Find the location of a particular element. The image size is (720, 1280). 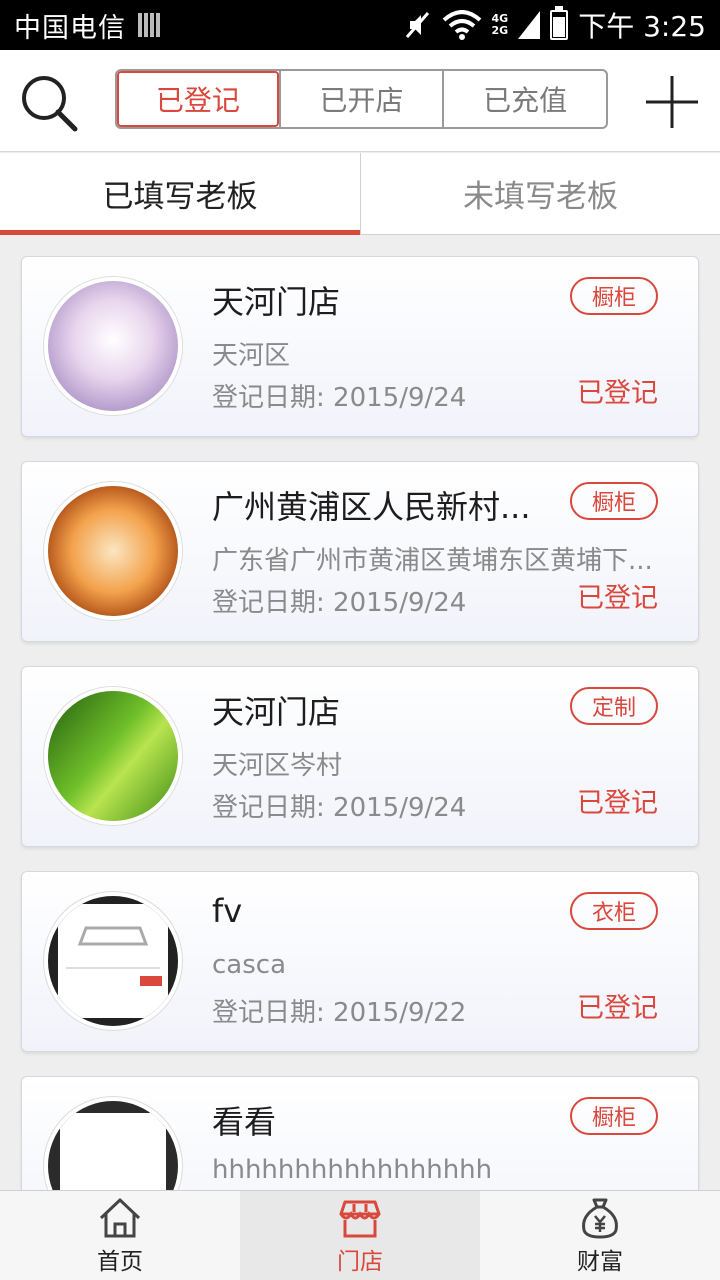

bottom-nav: 首页 门店 财富 is located at coordinates (360, 1235).